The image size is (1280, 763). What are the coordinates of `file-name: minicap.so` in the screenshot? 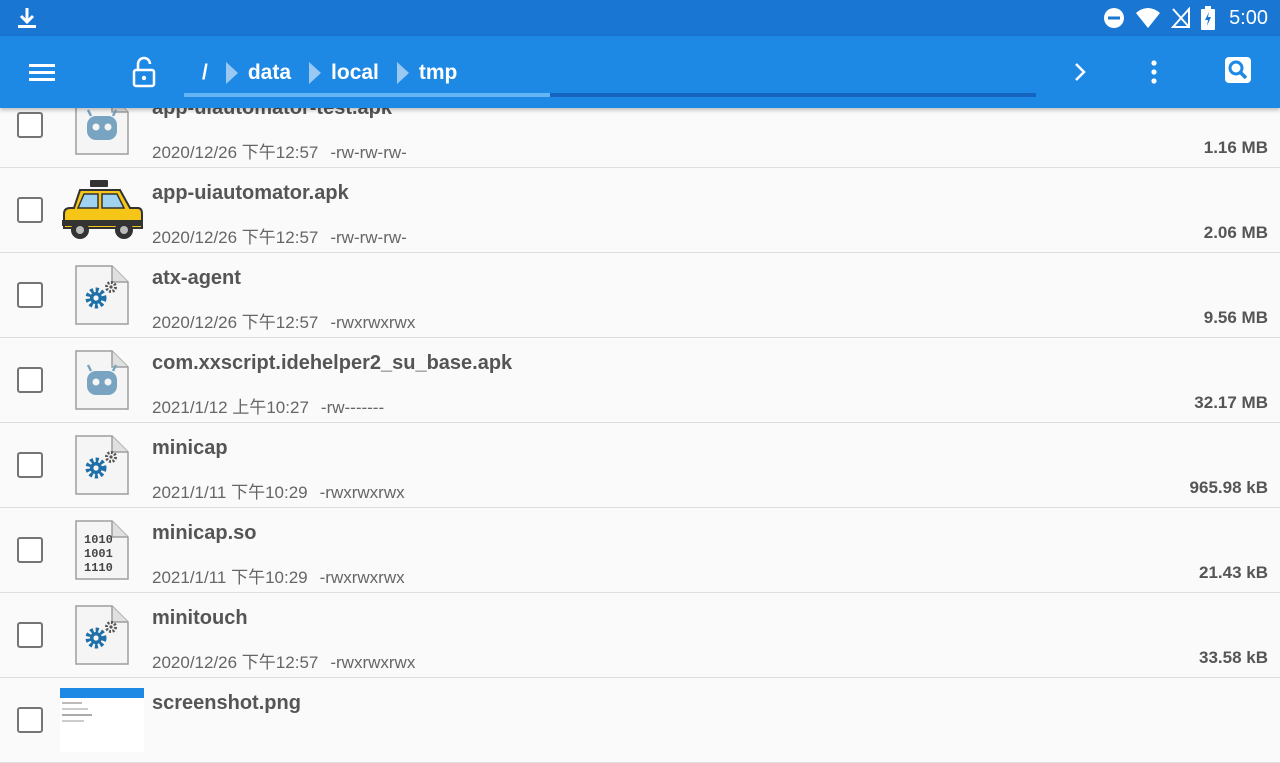 It's located at (204, 533).